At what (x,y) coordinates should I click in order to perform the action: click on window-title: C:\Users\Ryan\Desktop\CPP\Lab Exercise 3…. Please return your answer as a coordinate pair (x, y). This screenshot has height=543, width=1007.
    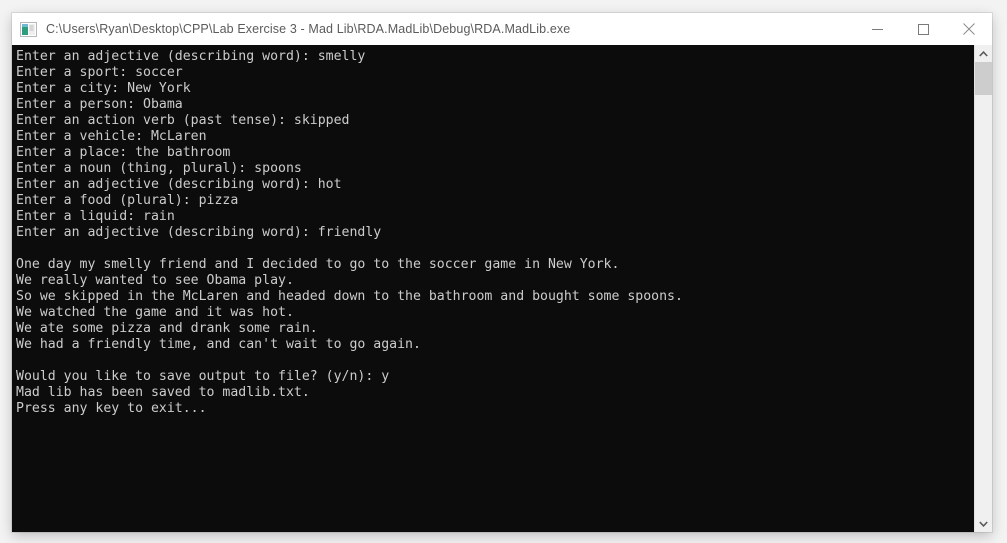
    Looking at the image, I should click on (308, 29).